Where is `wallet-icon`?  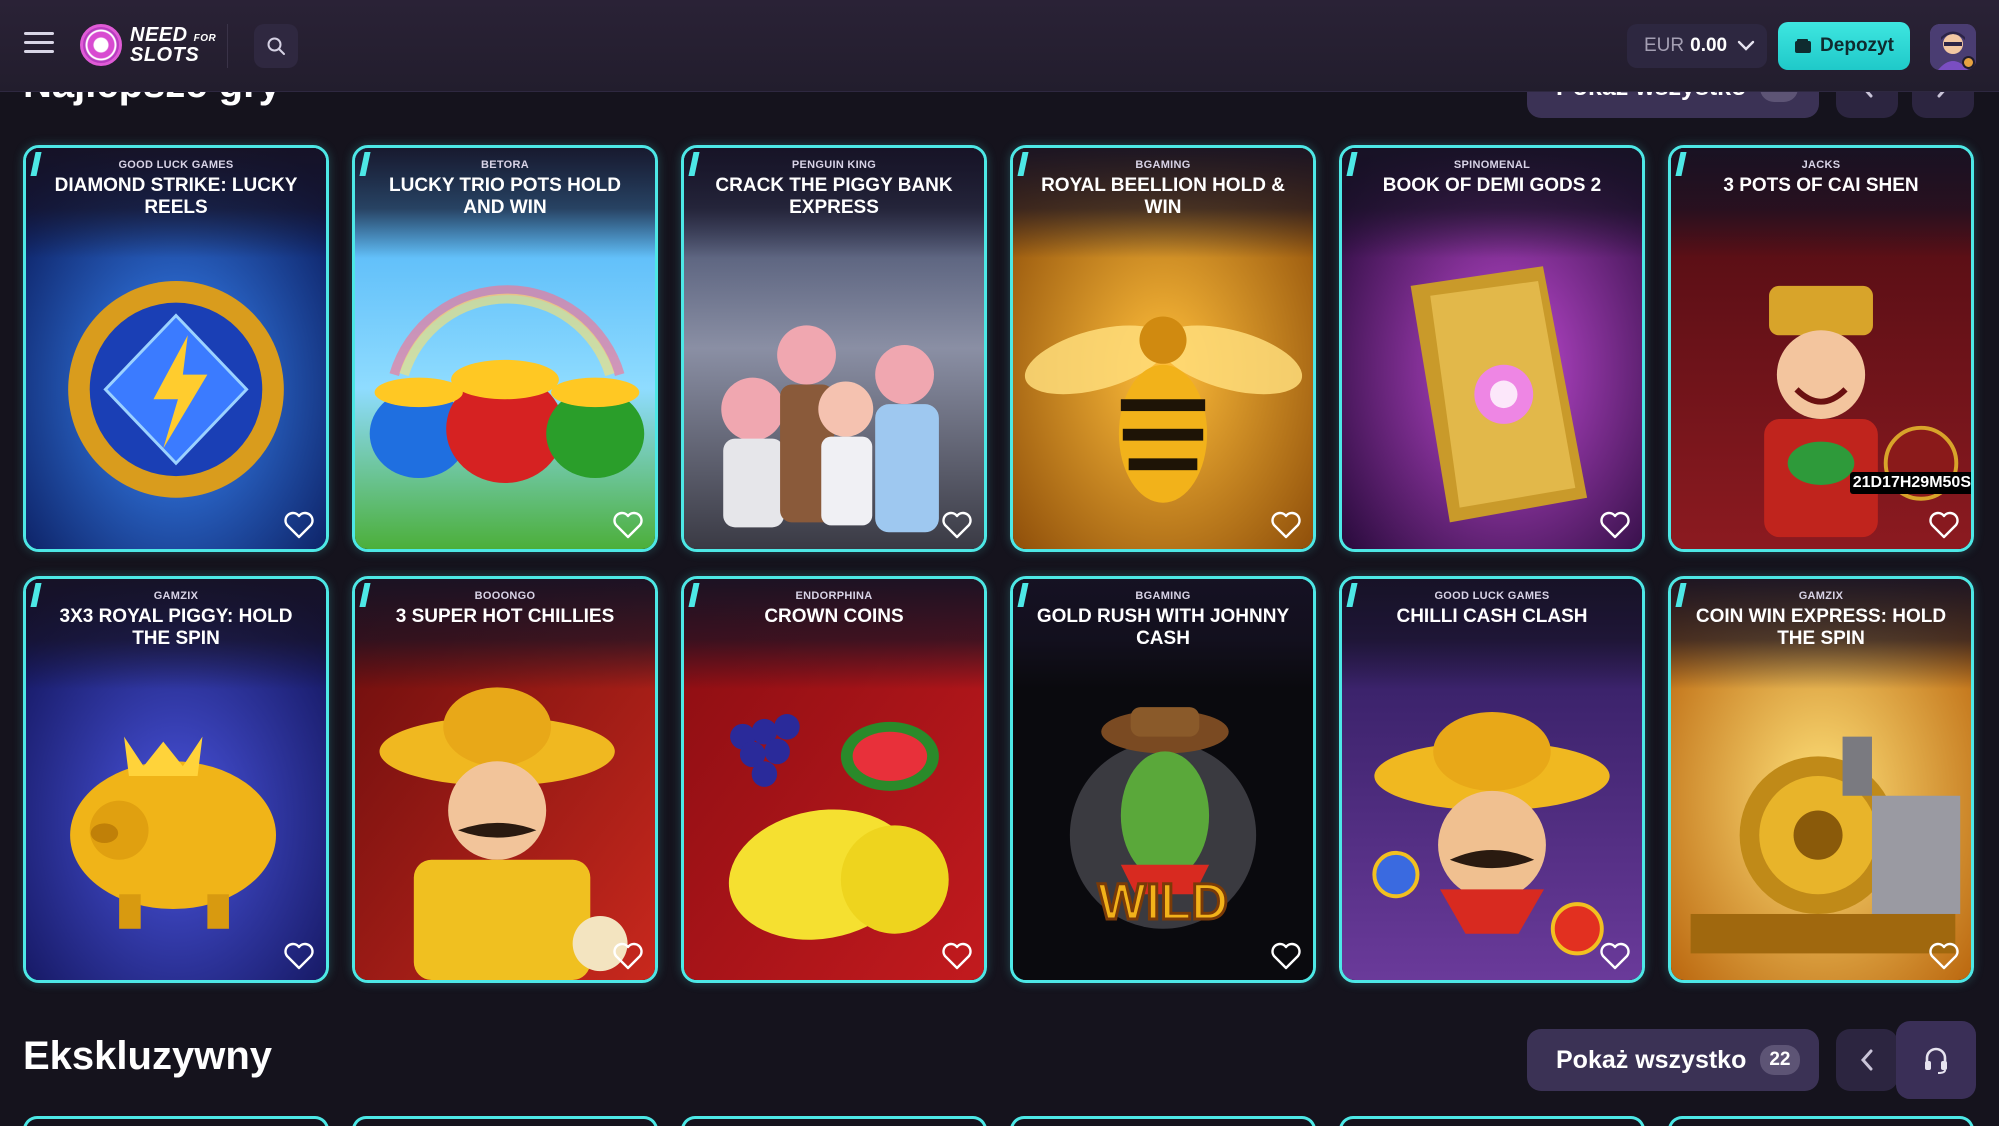 wallet-icon is located at coordinates (1803, 46).